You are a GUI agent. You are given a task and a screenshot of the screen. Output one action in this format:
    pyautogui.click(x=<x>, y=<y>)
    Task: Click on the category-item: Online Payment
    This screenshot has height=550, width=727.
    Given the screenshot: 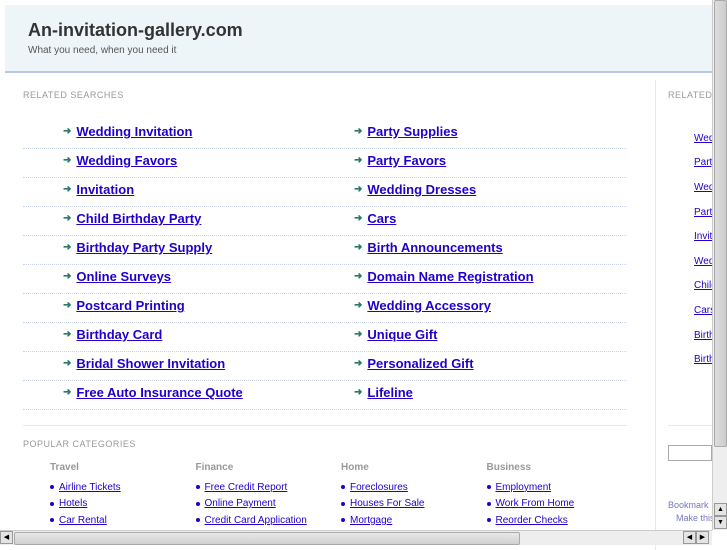 What is the action you would take?
    pyautogui.click(x=265, y=504)
    